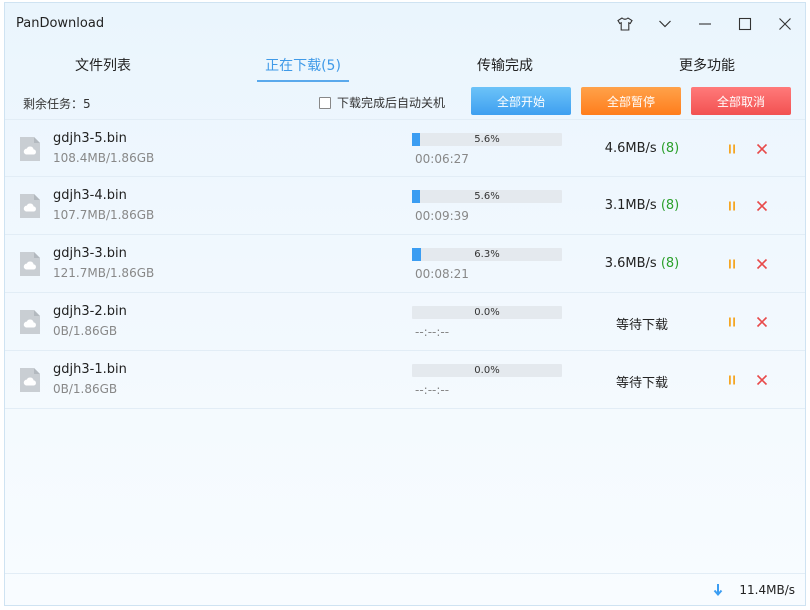 The image size is (810, 610). What do you see at coordinates (60, 23) in the screenshot?
I see `app-title: PanDownload` at bounding box center [60, 23].